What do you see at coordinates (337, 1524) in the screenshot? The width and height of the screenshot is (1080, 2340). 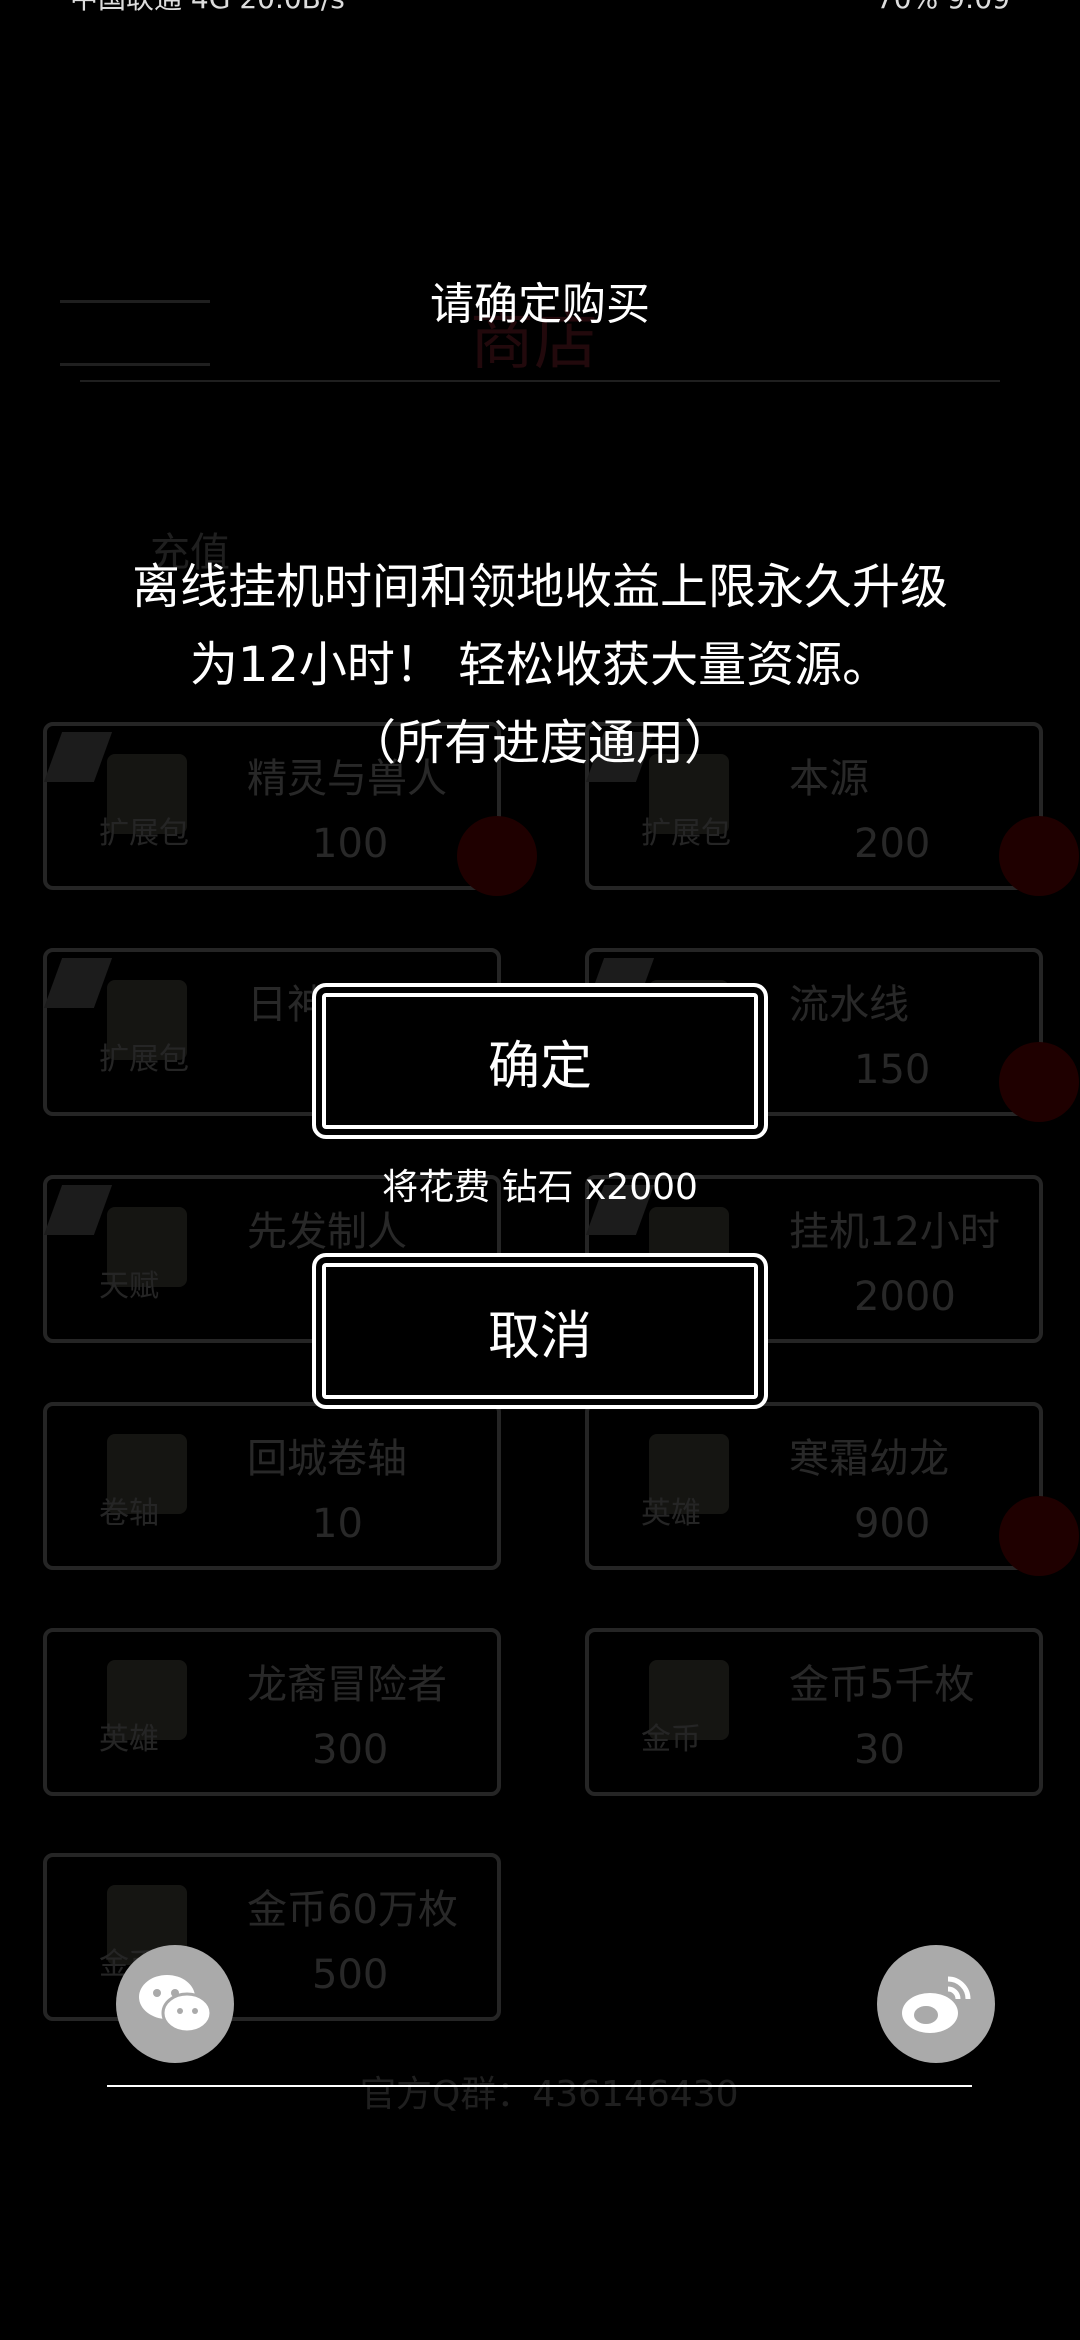 I see `item-price: 10` at bounding box center [337, 1524].